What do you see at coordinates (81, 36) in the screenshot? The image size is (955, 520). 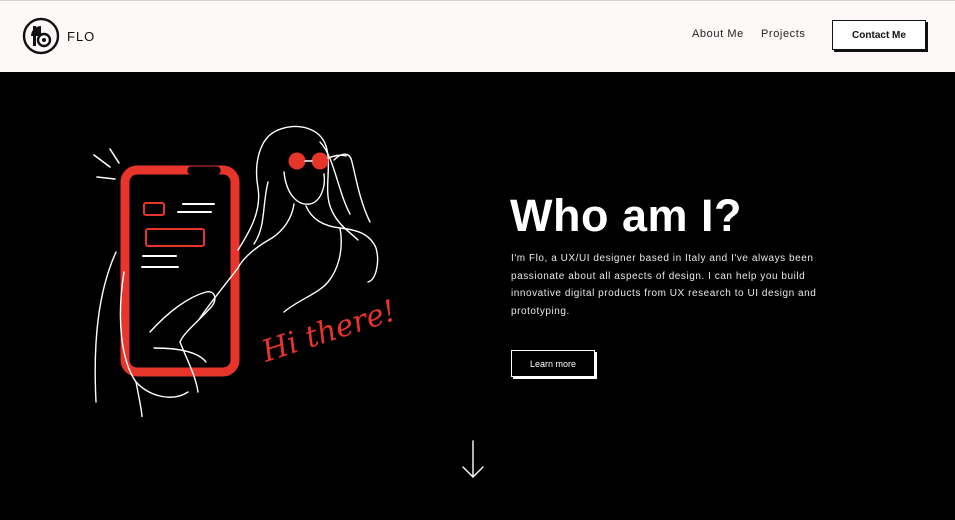 I see `brand-name: FLO` at bounding box center [81, 36].